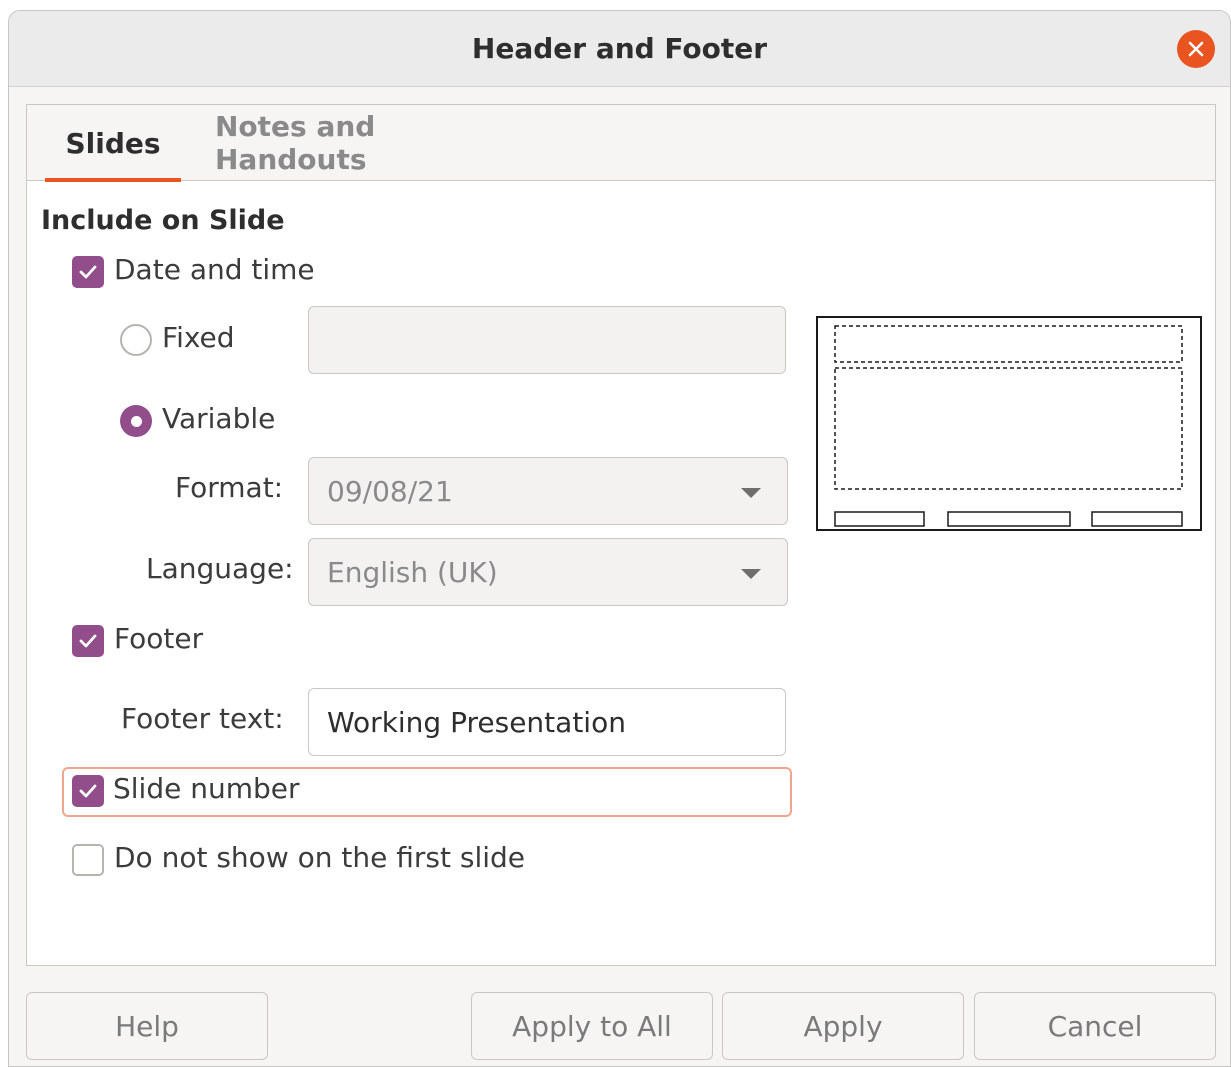 This screenshot has height=1067, width=1231. What do you see at coordinates (621, 143) in the screenshot?
I see `tab-bar: Slides Notes and Handouts` at bounding box center [621, 143].